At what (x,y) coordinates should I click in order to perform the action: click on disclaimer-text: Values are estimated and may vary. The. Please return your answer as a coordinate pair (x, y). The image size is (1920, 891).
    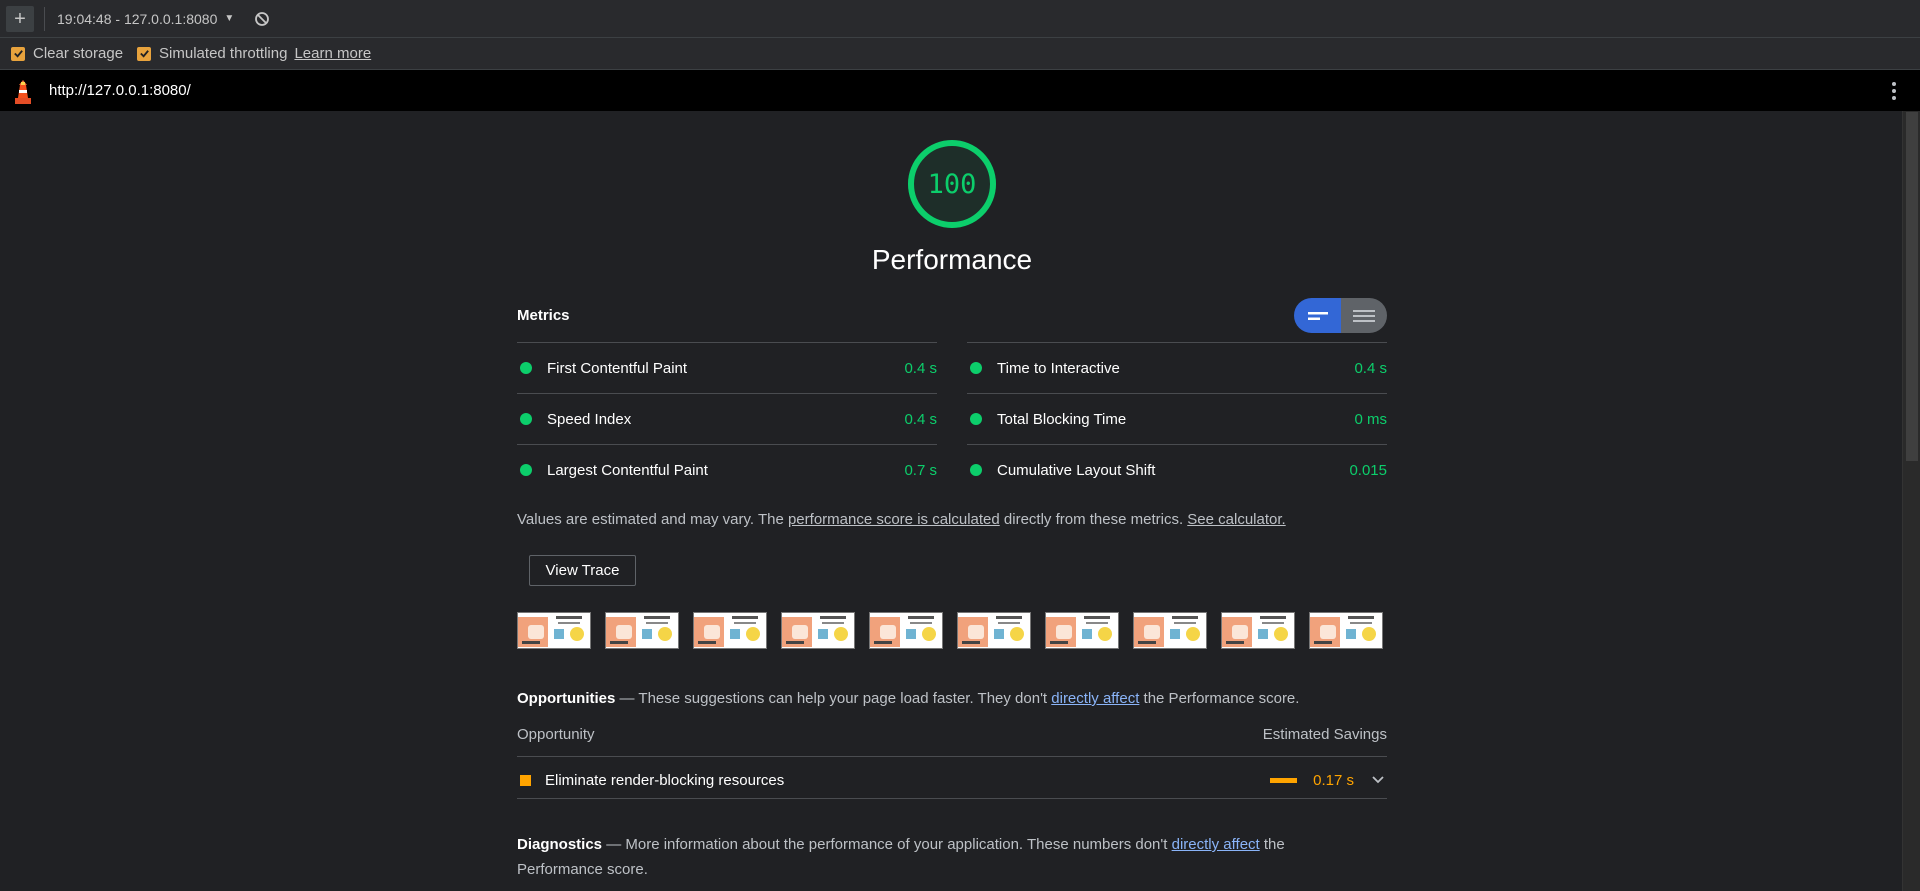
    Looking at the image, I should click on (652, 519).